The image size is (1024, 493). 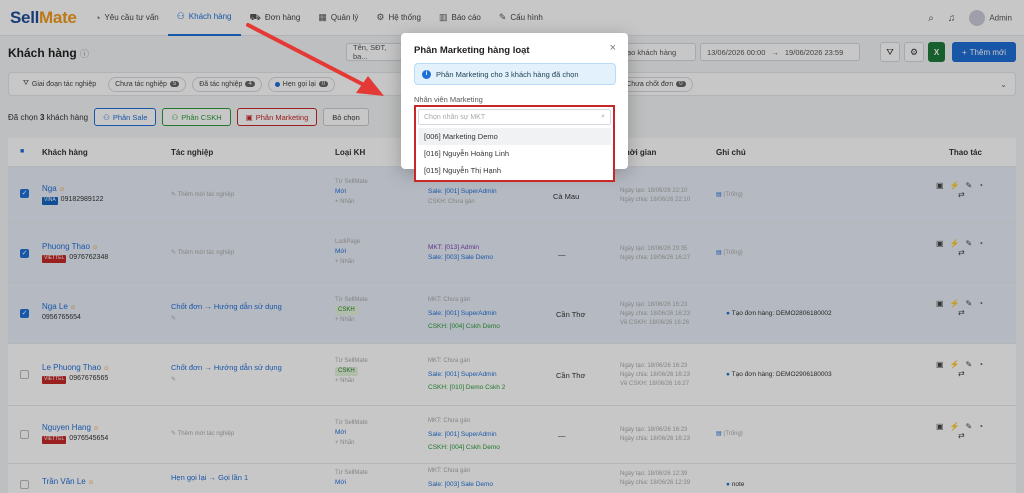 I want to click on annotation-arrow, so click(x=315, y=59).